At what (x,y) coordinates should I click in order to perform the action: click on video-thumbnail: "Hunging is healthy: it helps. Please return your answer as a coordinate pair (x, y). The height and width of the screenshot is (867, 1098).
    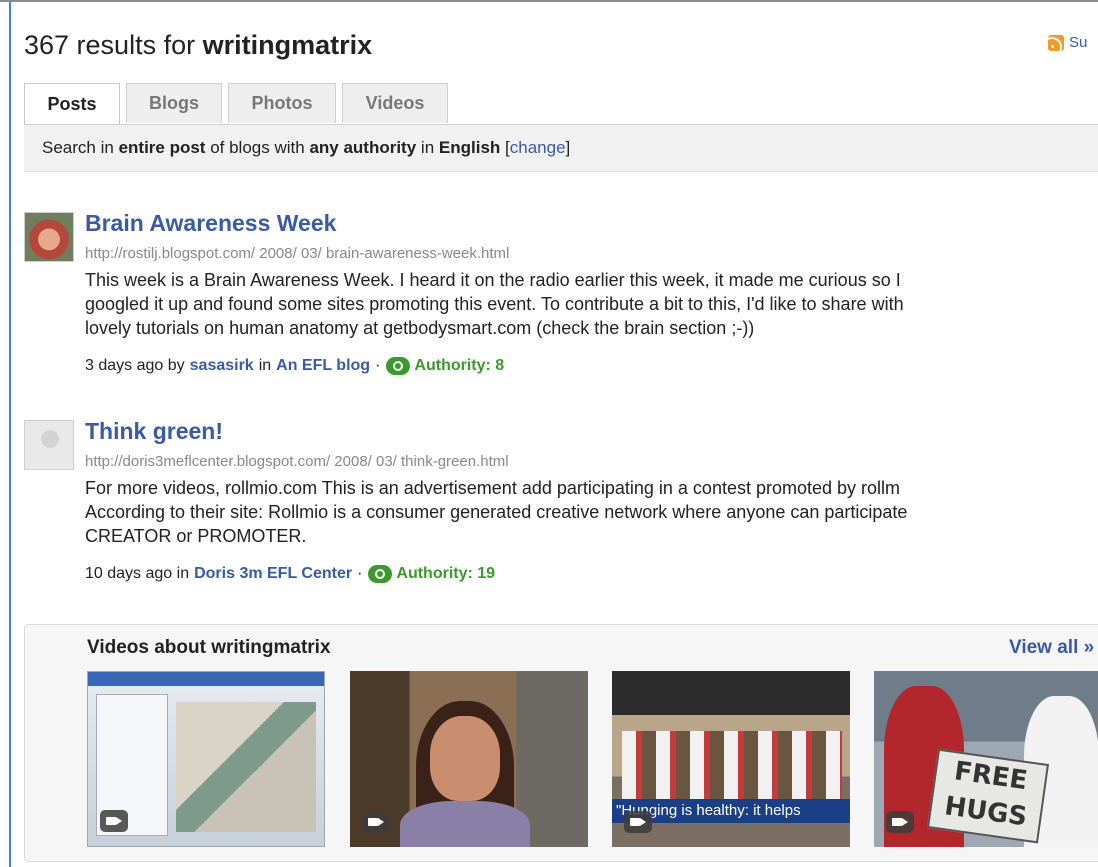
    Looking at the image, I should click on (731, 759).